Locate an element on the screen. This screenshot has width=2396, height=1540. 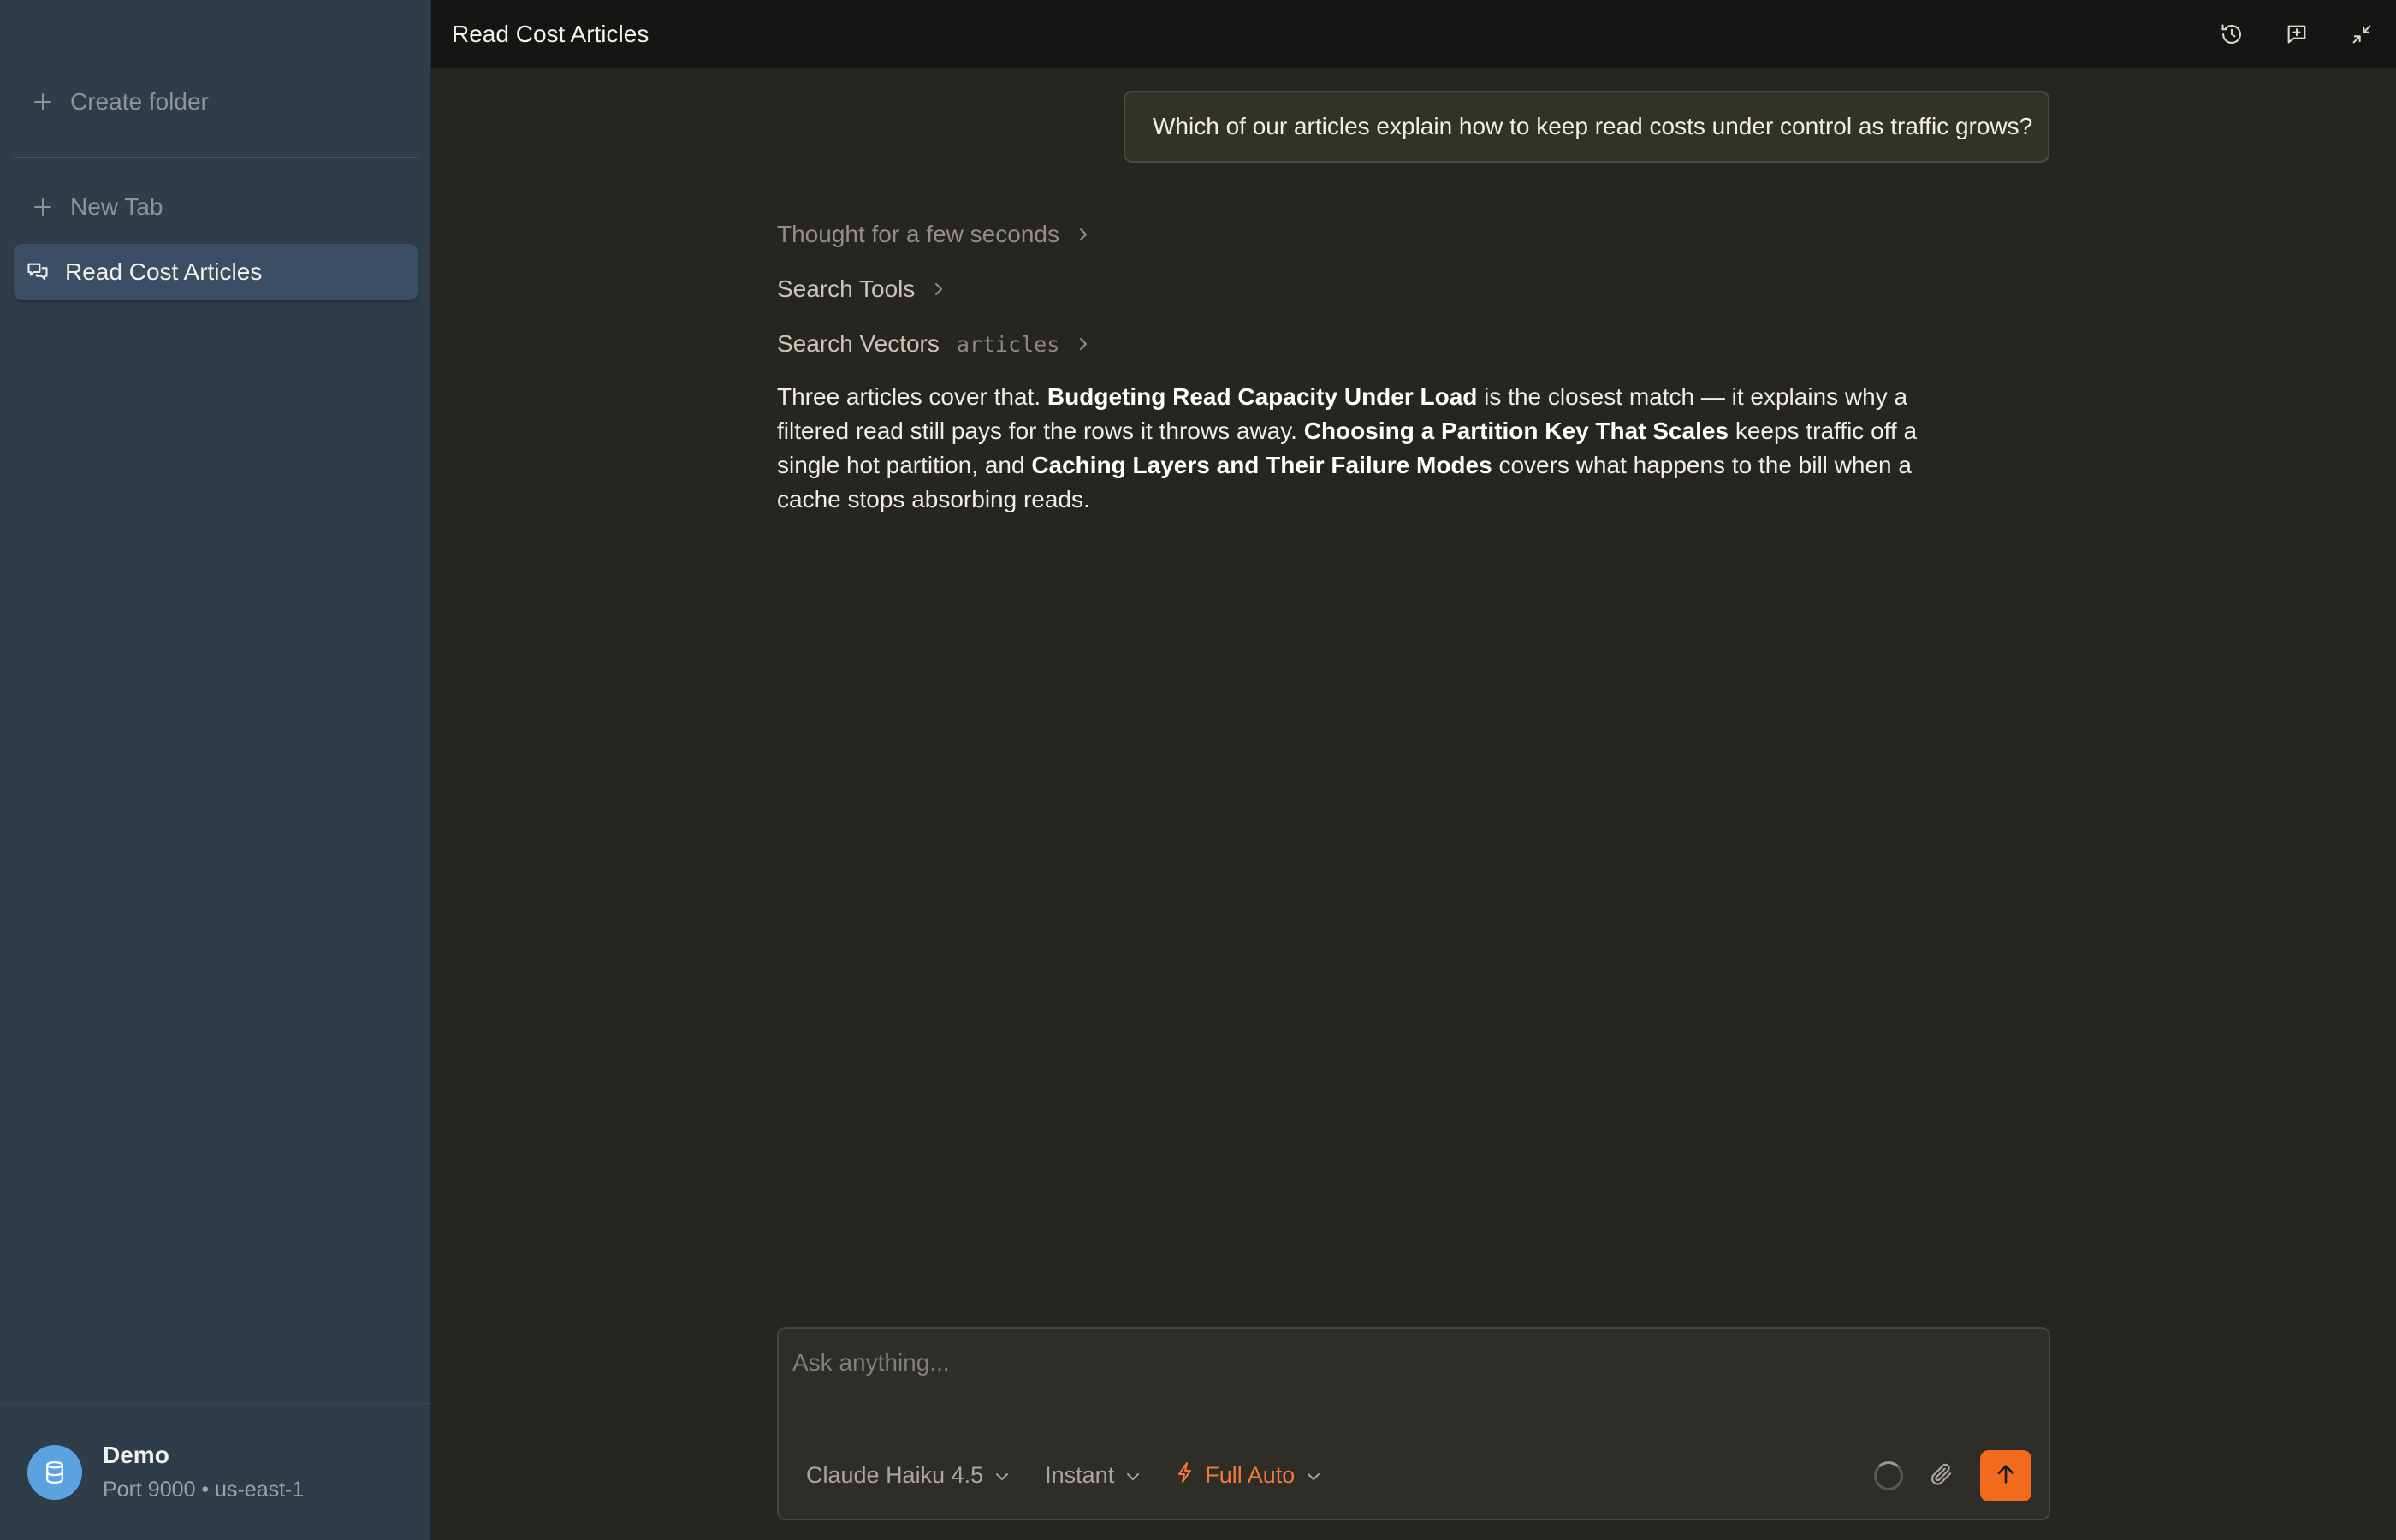
article-title: Choosing a Partition Key That Scales is located at coordinates (1516, 431).